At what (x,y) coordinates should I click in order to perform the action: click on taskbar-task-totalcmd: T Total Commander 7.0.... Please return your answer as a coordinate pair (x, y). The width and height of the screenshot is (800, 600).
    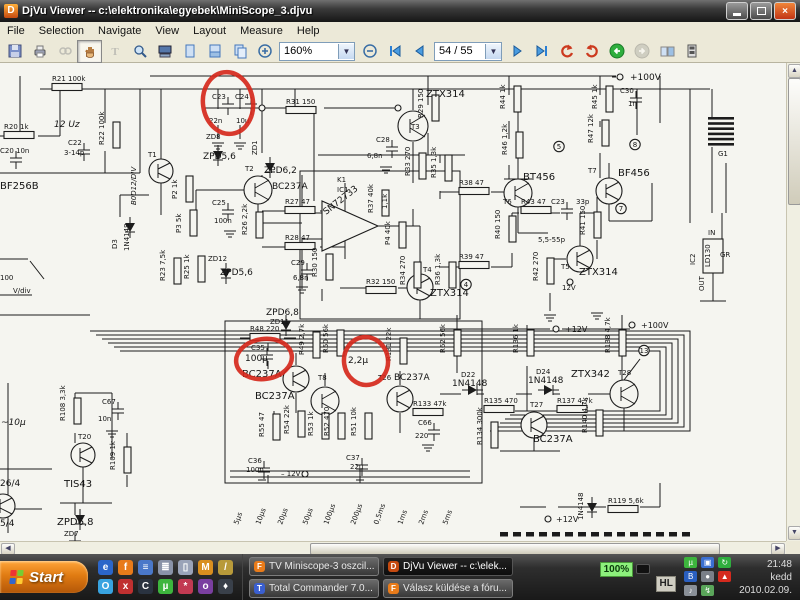
    Looking at the image, I should click on (314, 588).